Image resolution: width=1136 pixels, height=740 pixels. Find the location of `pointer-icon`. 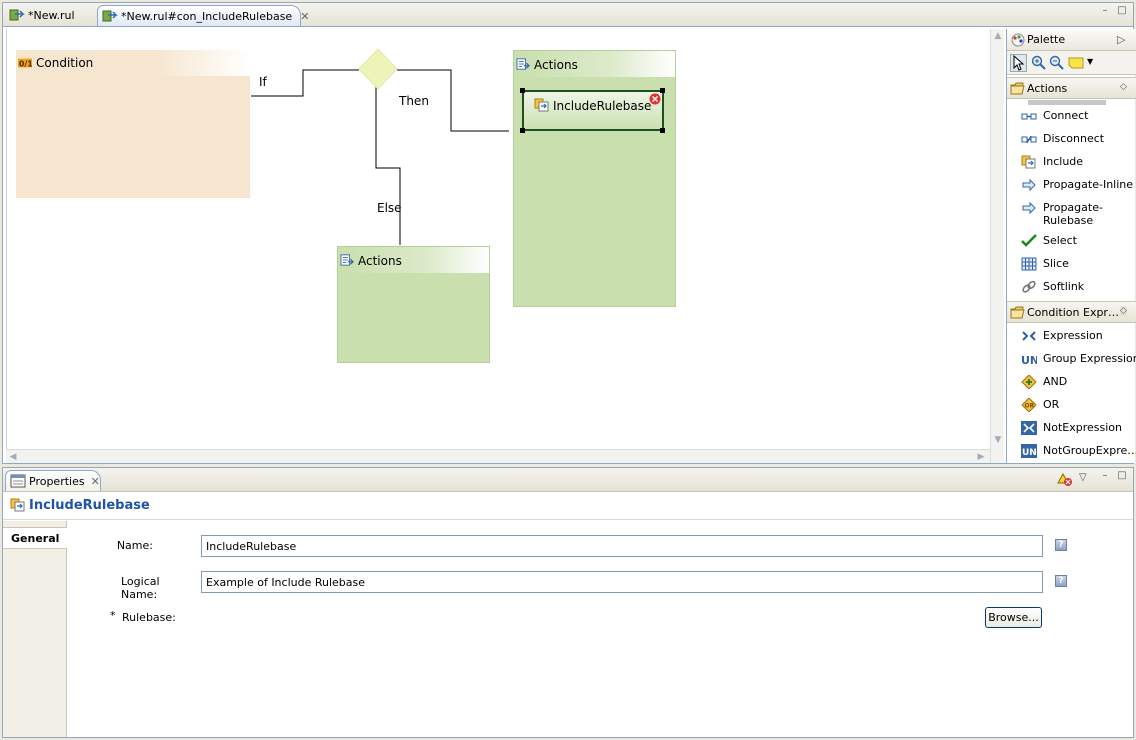

pointer-icon is located at coordinates (1019, 62).